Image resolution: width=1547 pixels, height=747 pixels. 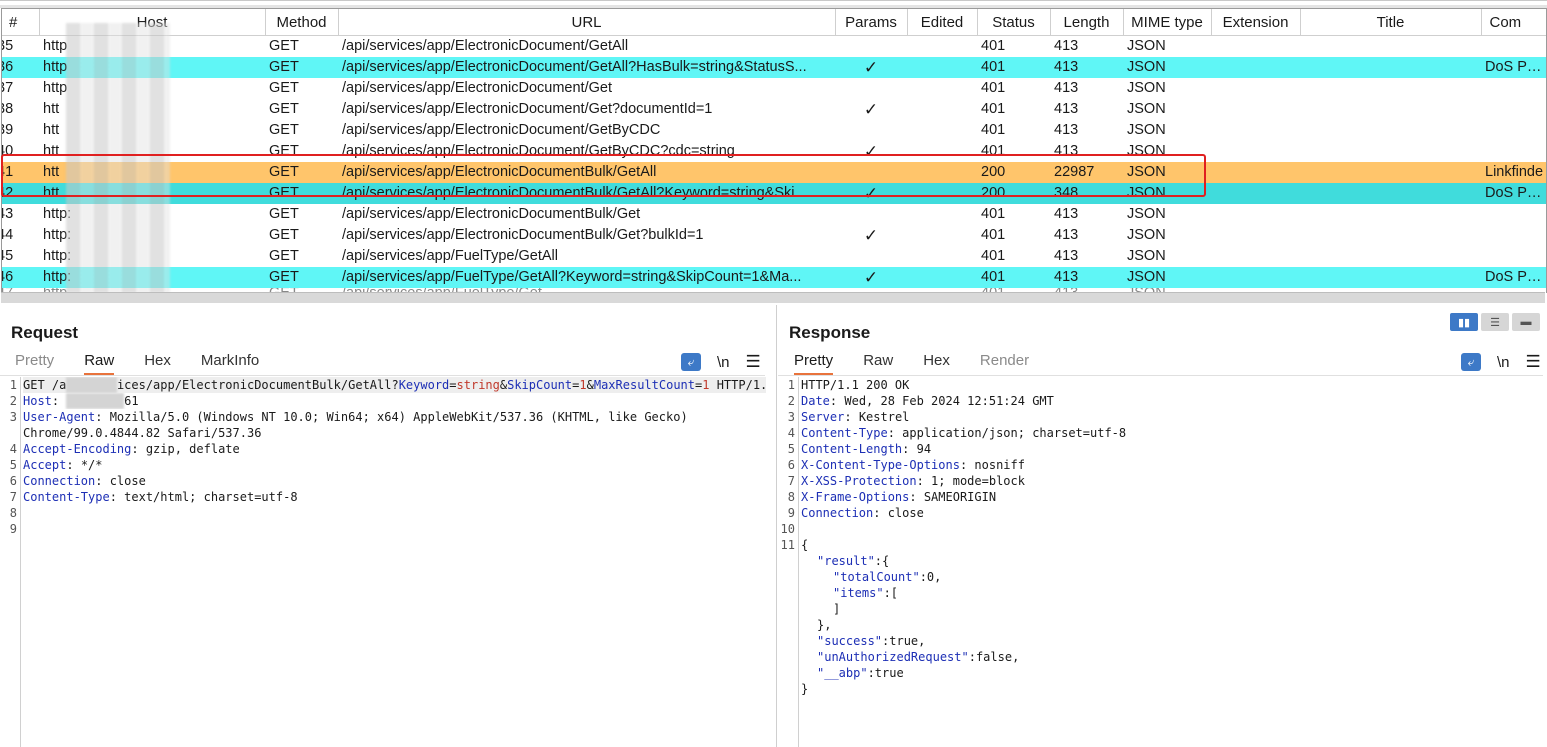 I want to click on col-header-length: Length, so click(x=1087, y=22).